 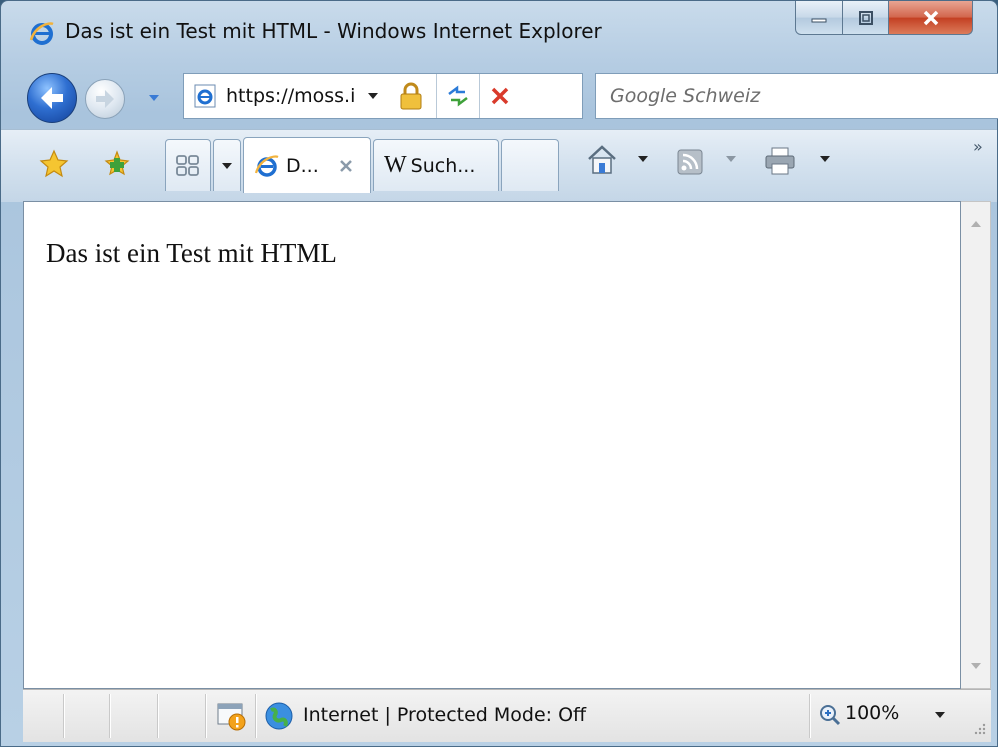 What do you see at coordinates (54, 164) in the screenshot?
I see `favorites-star-icon` at bounding box center [54, 164].